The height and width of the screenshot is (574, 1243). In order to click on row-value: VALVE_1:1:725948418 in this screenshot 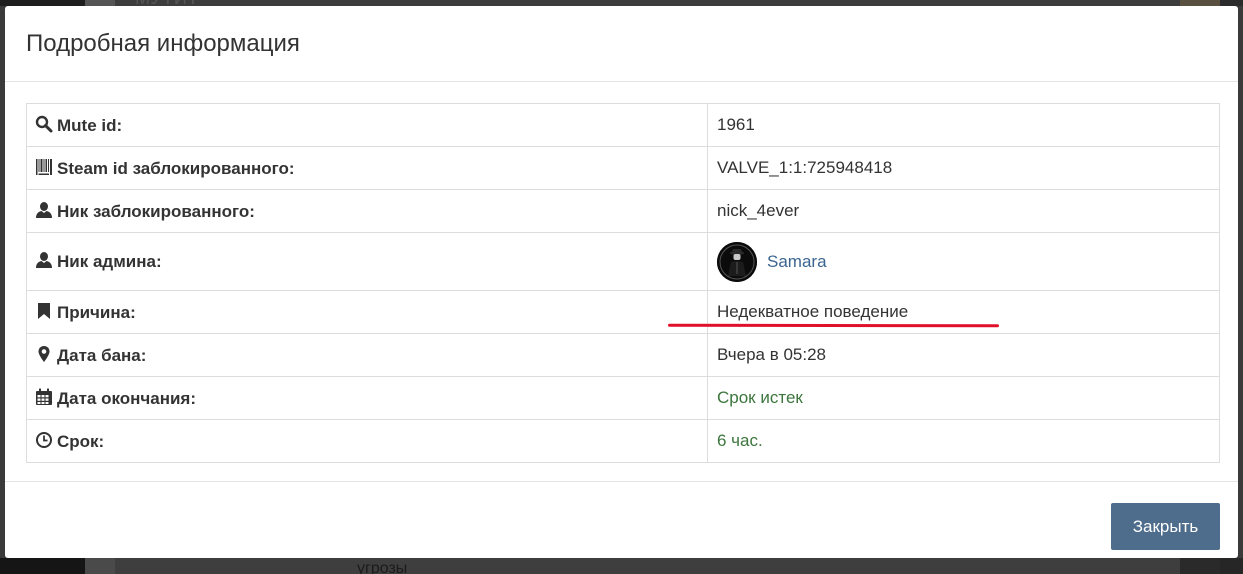, I will do `click(963, 168)`.